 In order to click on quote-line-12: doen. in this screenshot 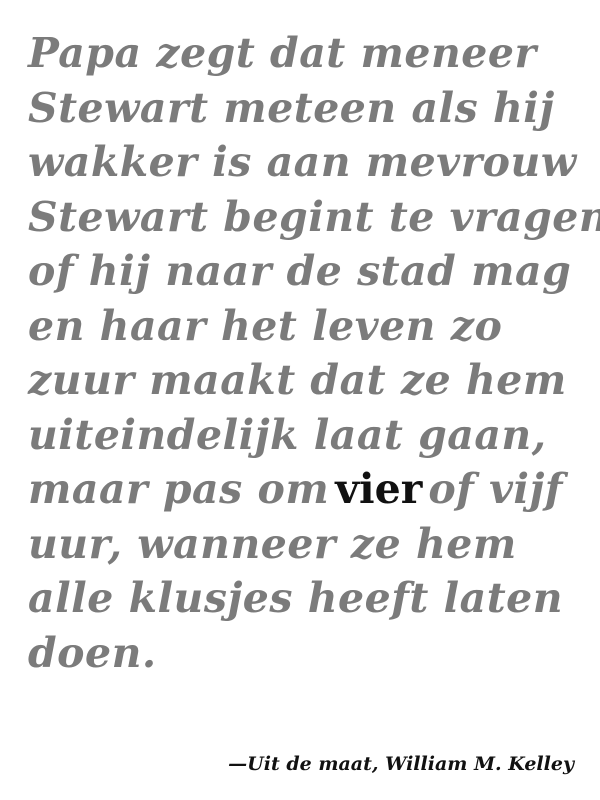, I will do `click(92, 652)`.